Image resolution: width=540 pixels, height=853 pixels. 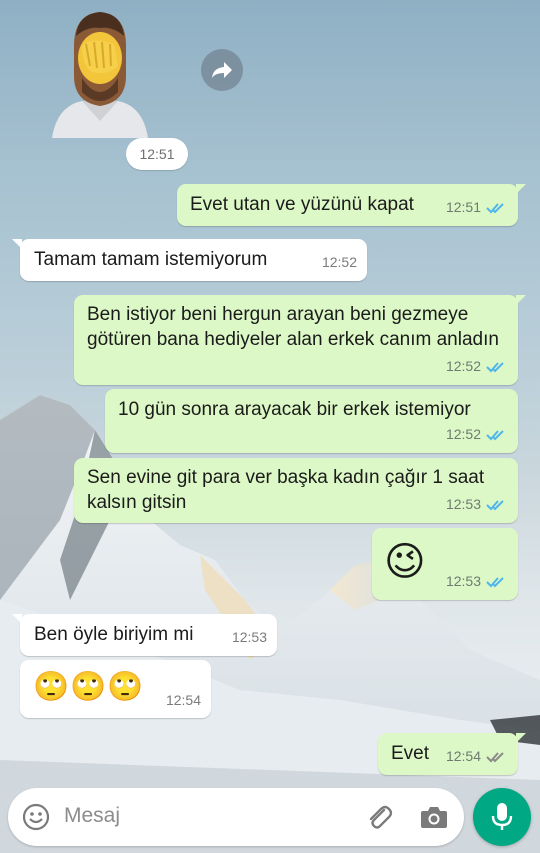 I want to click on emoji-icon, so click(x=36, y=817).